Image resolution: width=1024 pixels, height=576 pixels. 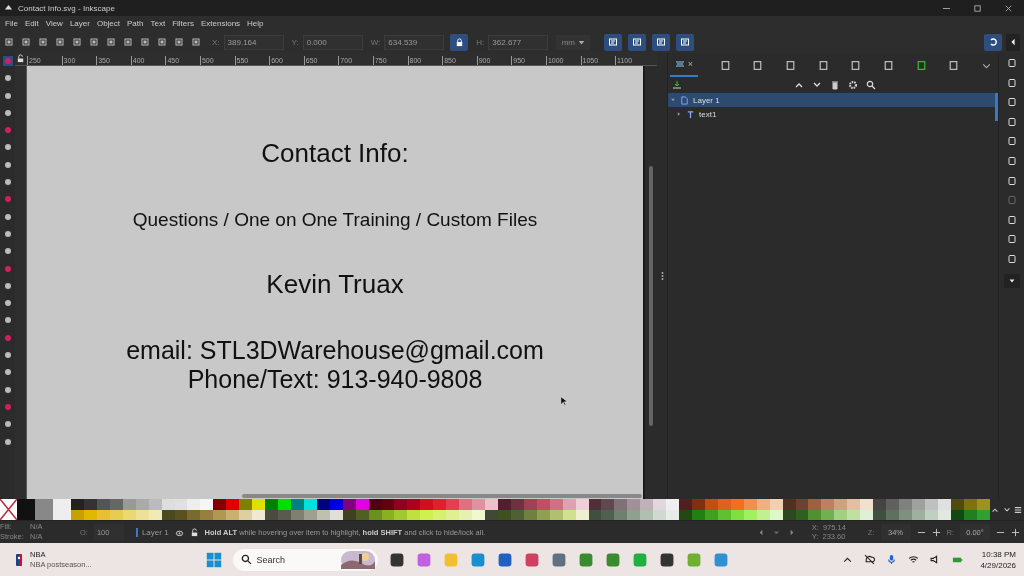 What do you see at coordinates (335, 153) in the screenshot?
I see `canvas-text: Contact Info:` at bounding box center [335, 153].